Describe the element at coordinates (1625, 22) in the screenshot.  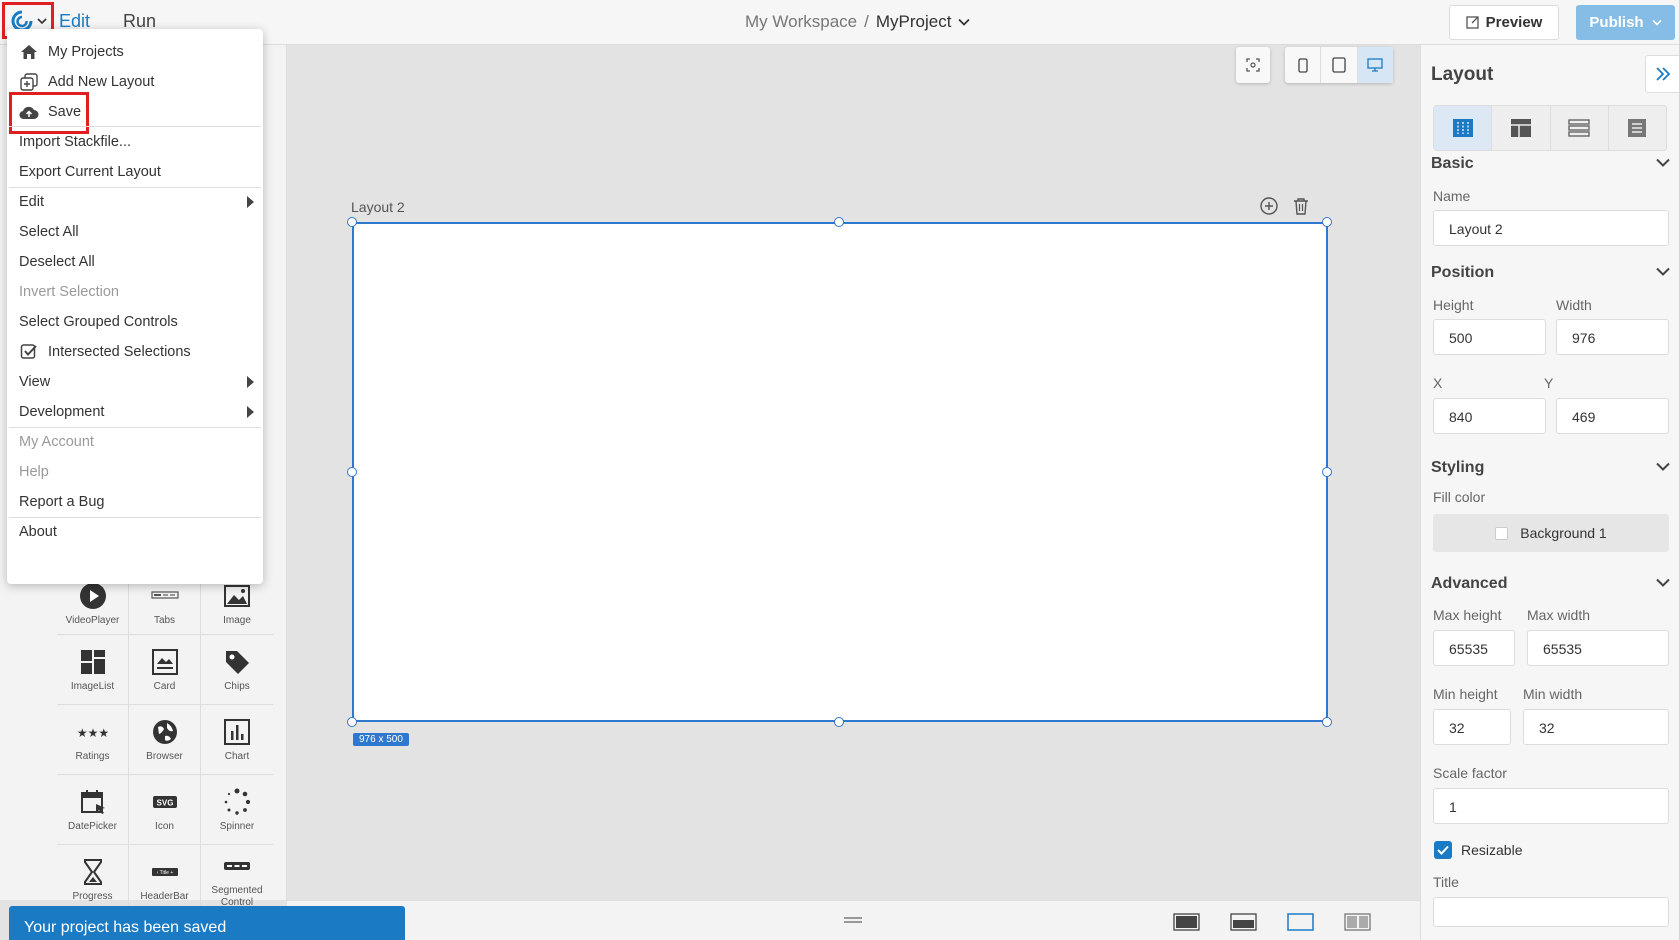
I see `publish-button: Publish` at that location.